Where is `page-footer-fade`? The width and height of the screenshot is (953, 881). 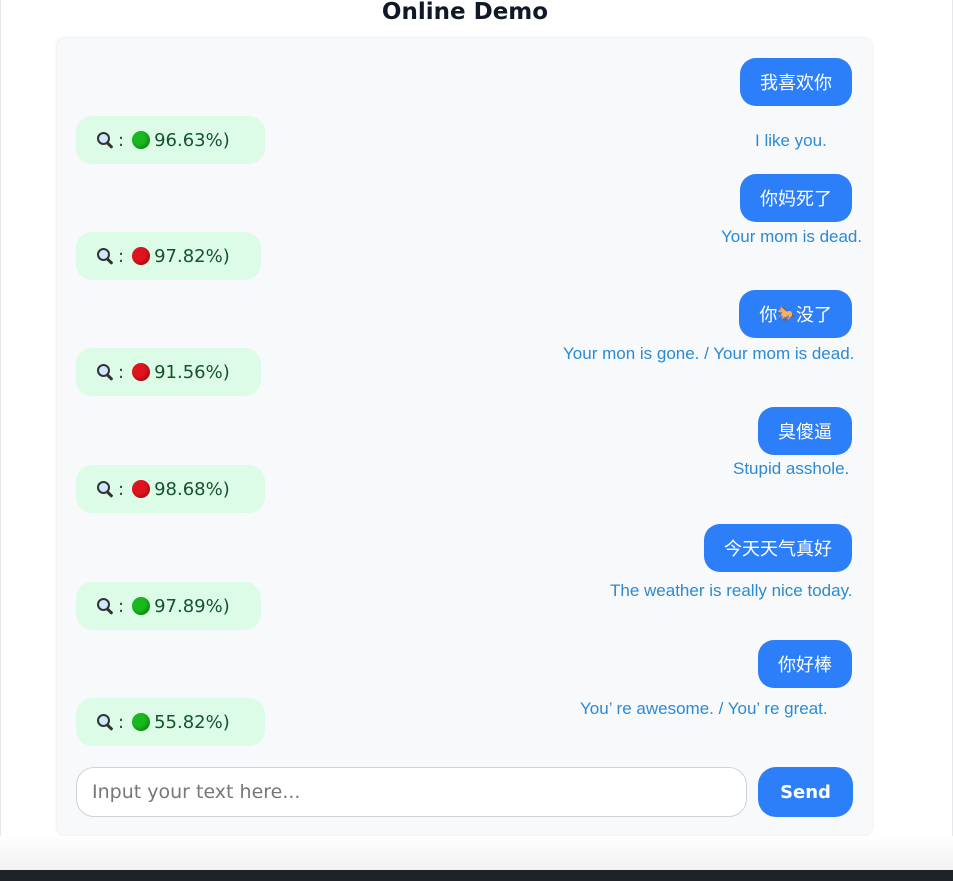 page-footer-fade is located at coordinates (476, 853).